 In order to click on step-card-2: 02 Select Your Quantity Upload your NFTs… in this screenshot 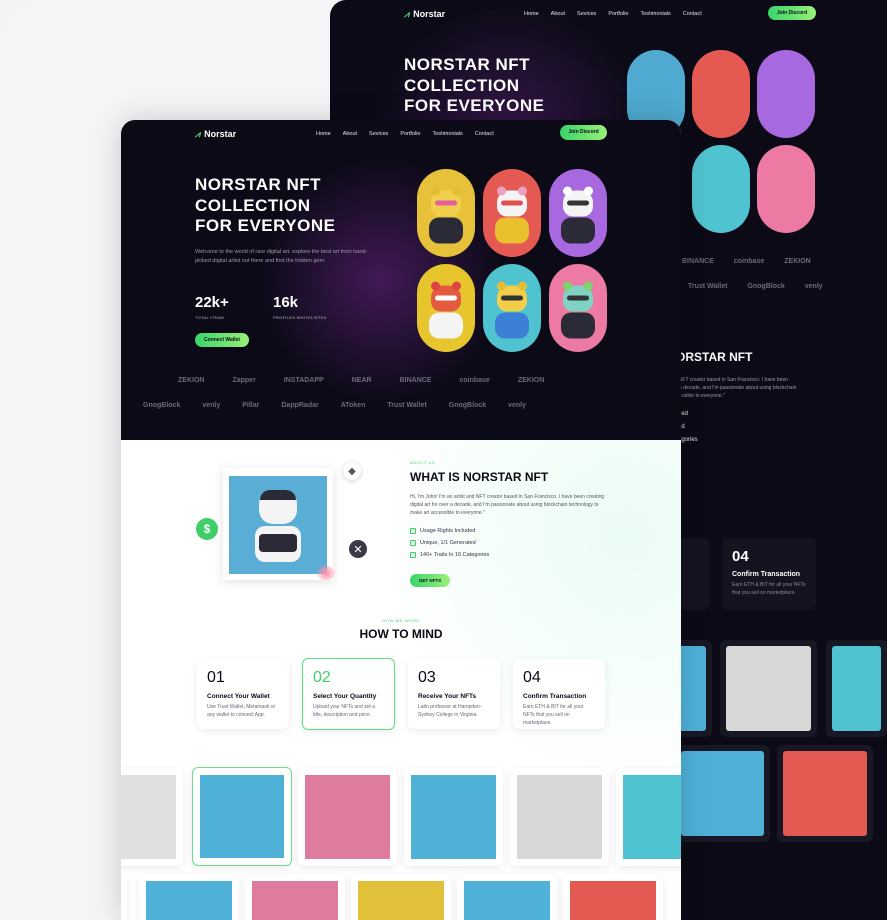, I will do `click(348, 694)`.